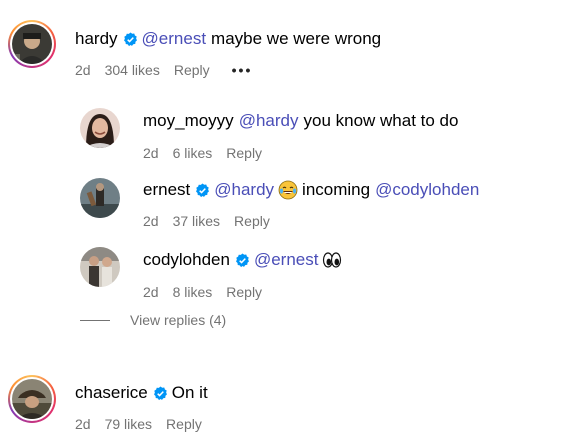  Describe the element at coordinates (96, 39) in the screenshot. I see `username: hardy` at that location.